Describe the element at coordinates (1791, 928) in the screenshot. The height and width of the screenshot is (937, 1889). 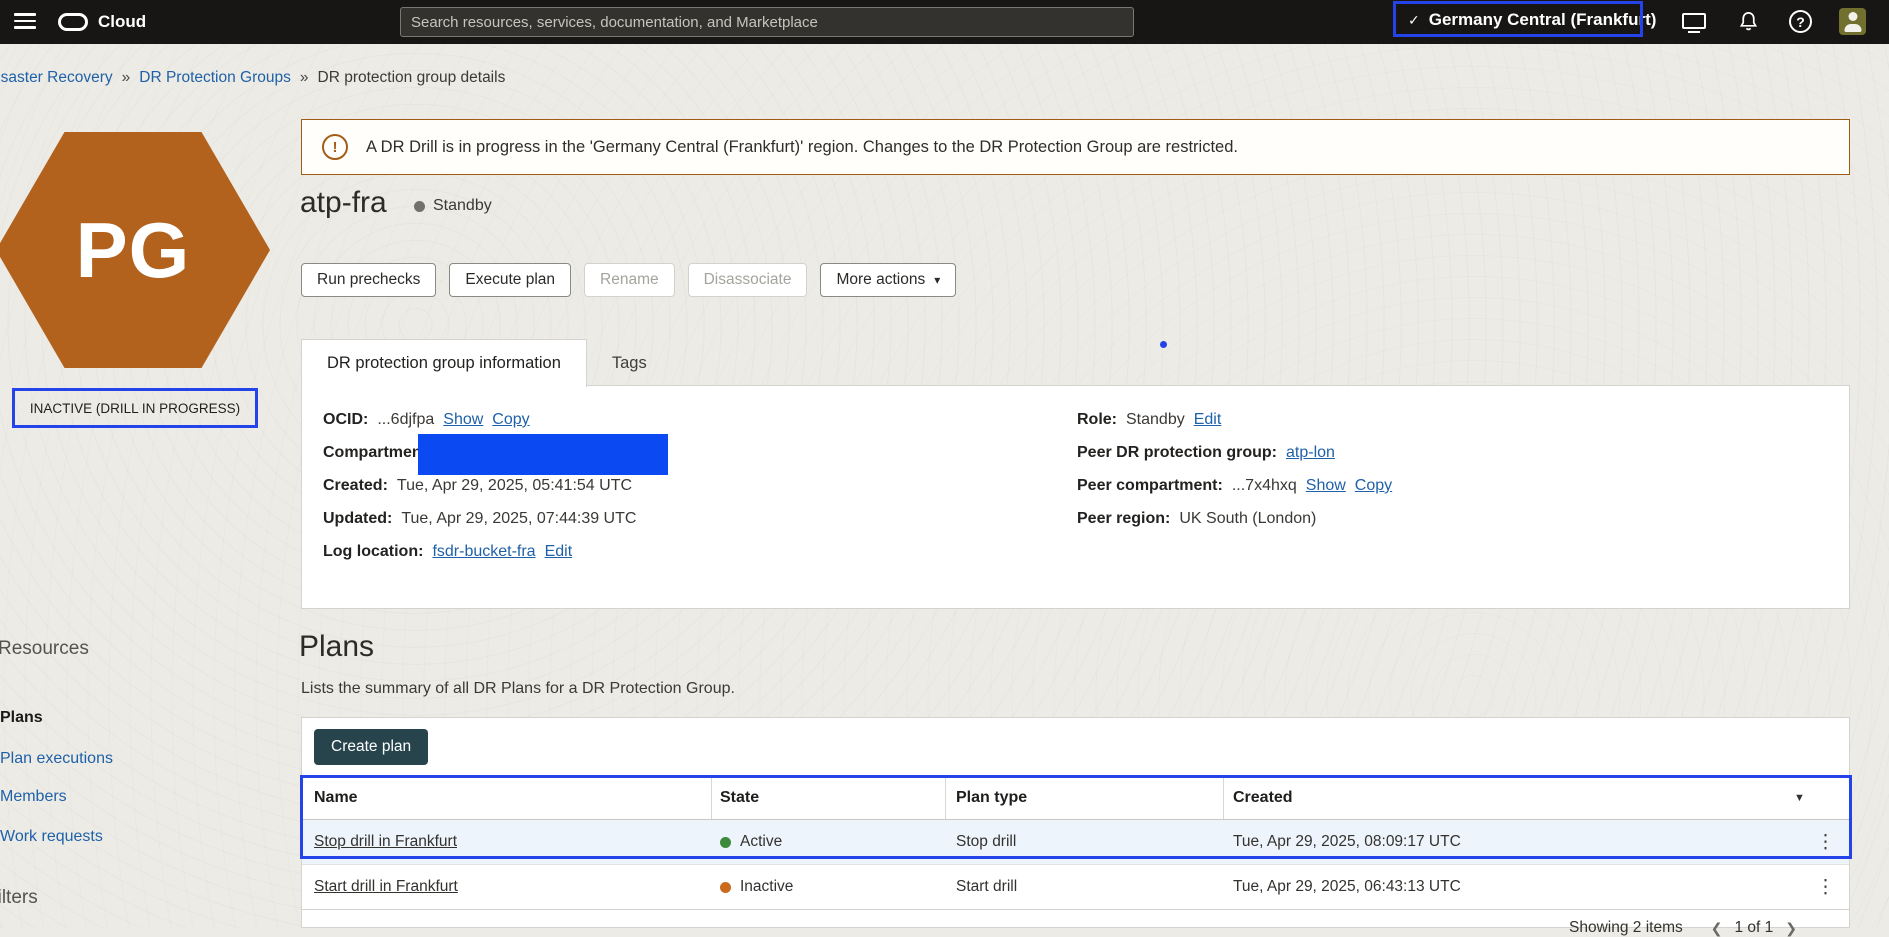
I see `page-next-icon: ❯` at that location.